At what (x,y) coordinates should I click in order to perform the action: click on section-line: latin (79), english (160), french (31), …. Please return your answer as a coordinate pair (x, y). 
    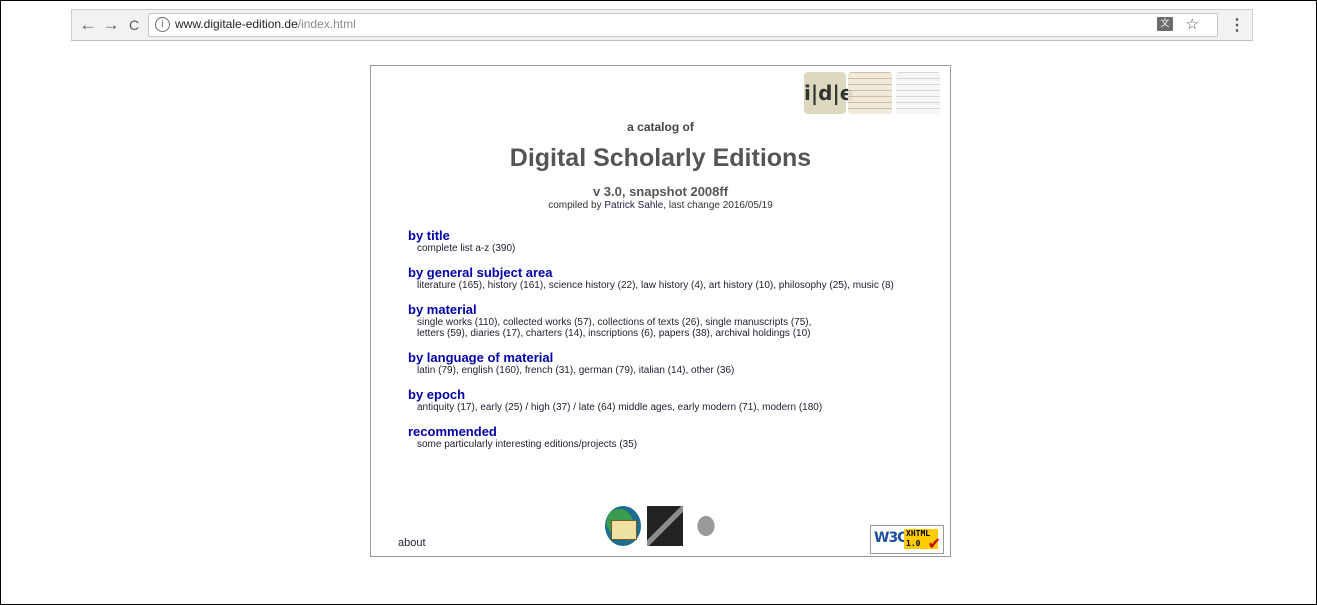
    Looking at the image, I should click on (575, 370).